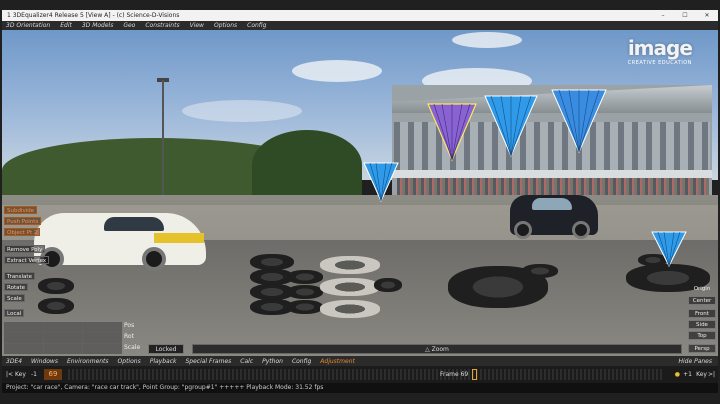  Describe the element at coordinates (702, 300) in the screenshot. I see `center-button: Center` at that location.